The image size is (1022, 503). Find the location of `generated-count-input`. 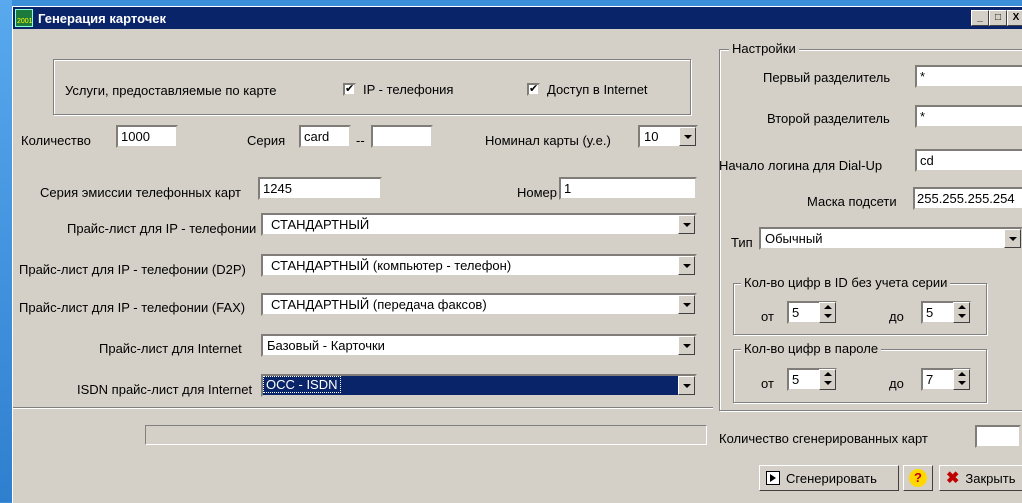

generated-count-input is located at coordinates (998, 436).